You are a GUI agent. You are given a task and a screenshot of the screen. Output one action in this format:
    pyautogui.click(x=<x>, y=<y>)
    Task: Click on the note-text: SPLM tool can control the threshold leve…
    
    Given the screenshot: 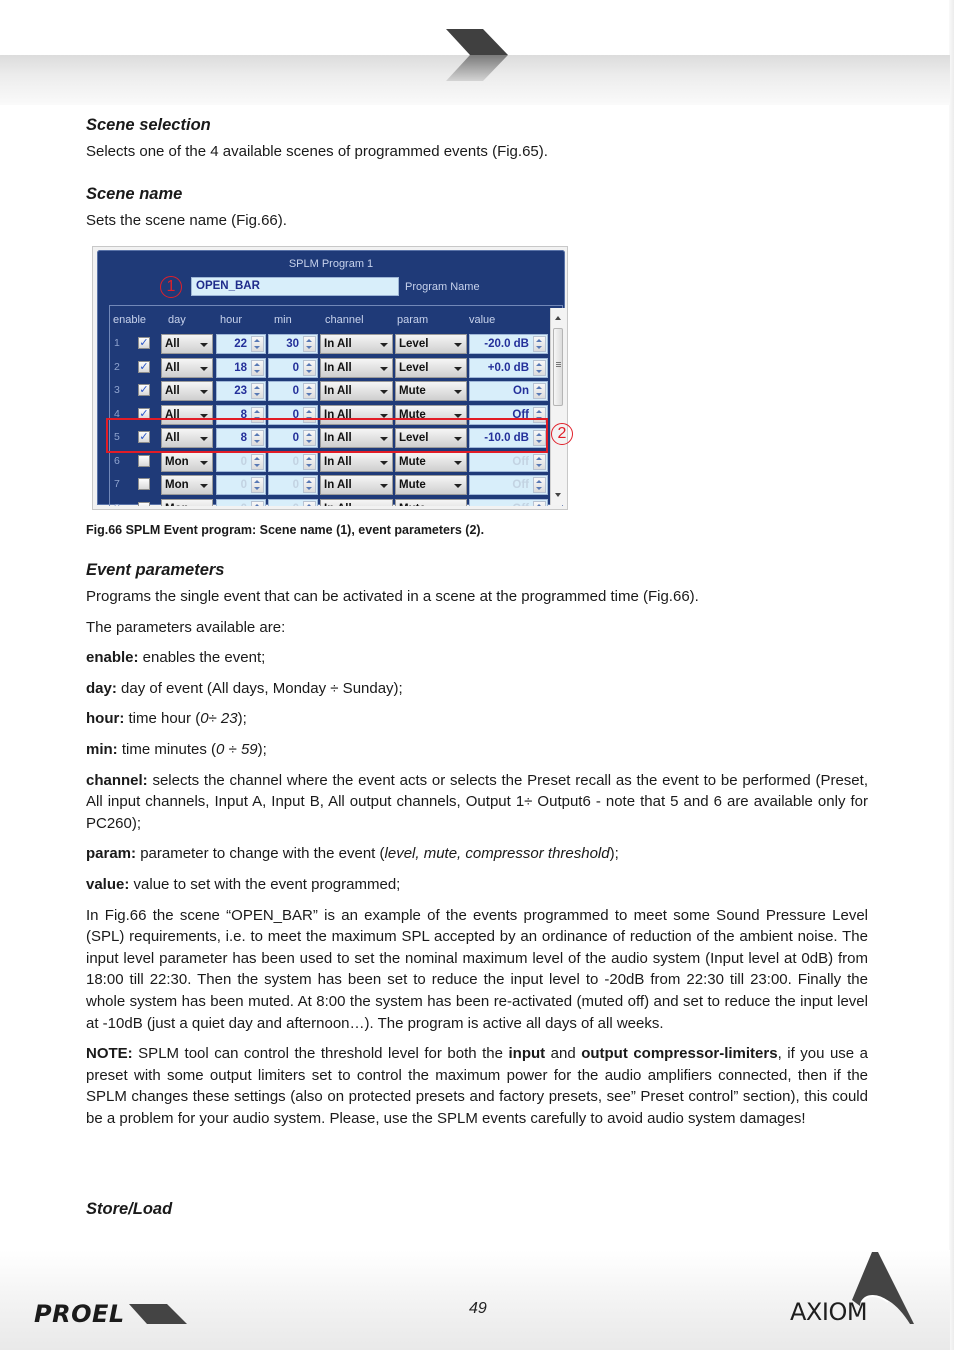 What is the action you would take?
    pyautogui.click(x=320, y=1054)
    